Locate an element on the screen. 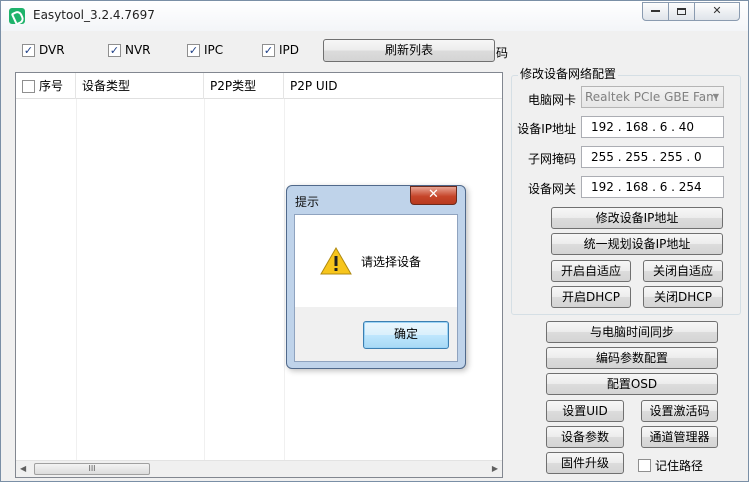 This screenshot has width=749, height=500. window-title: Easytool_3.2.4.7697 is located at coordinates (94, 15).